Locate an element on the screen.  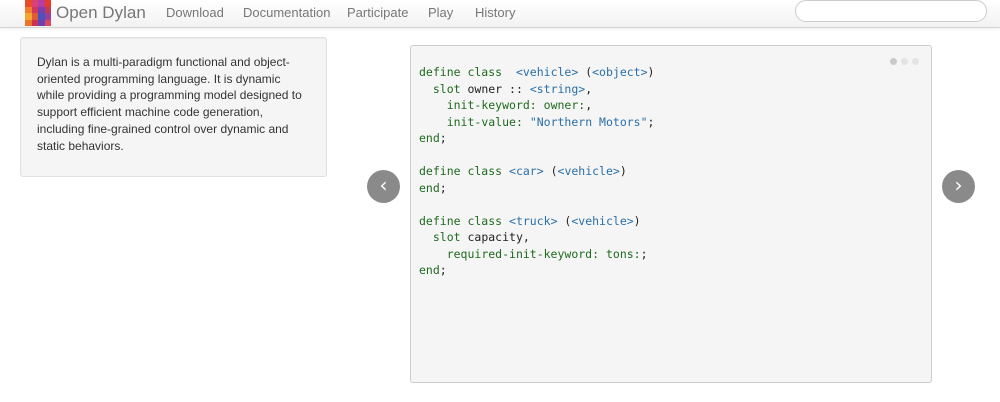
code-line: define class <vehicle> (<object>) is located at coordinates (536, 72).